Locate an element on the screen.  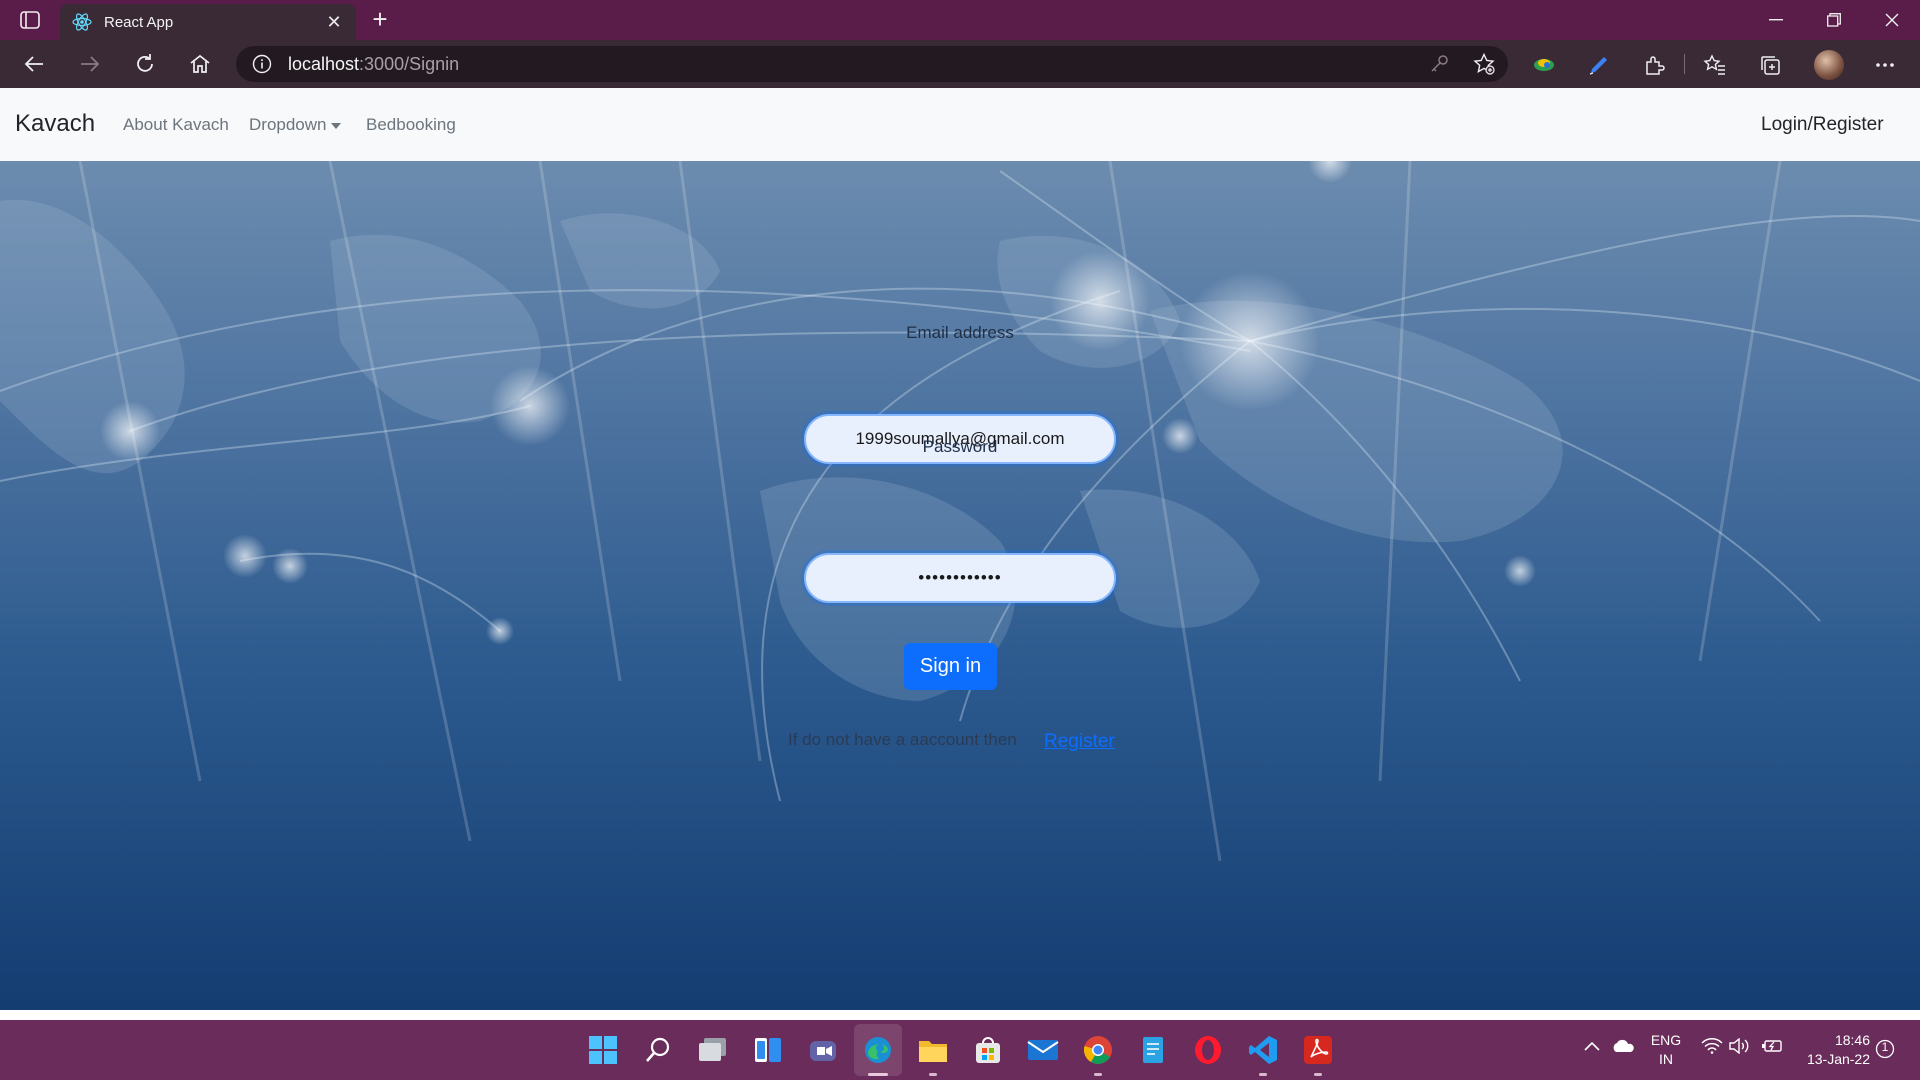
minimize-icon is located at coordinates (1776, 20).